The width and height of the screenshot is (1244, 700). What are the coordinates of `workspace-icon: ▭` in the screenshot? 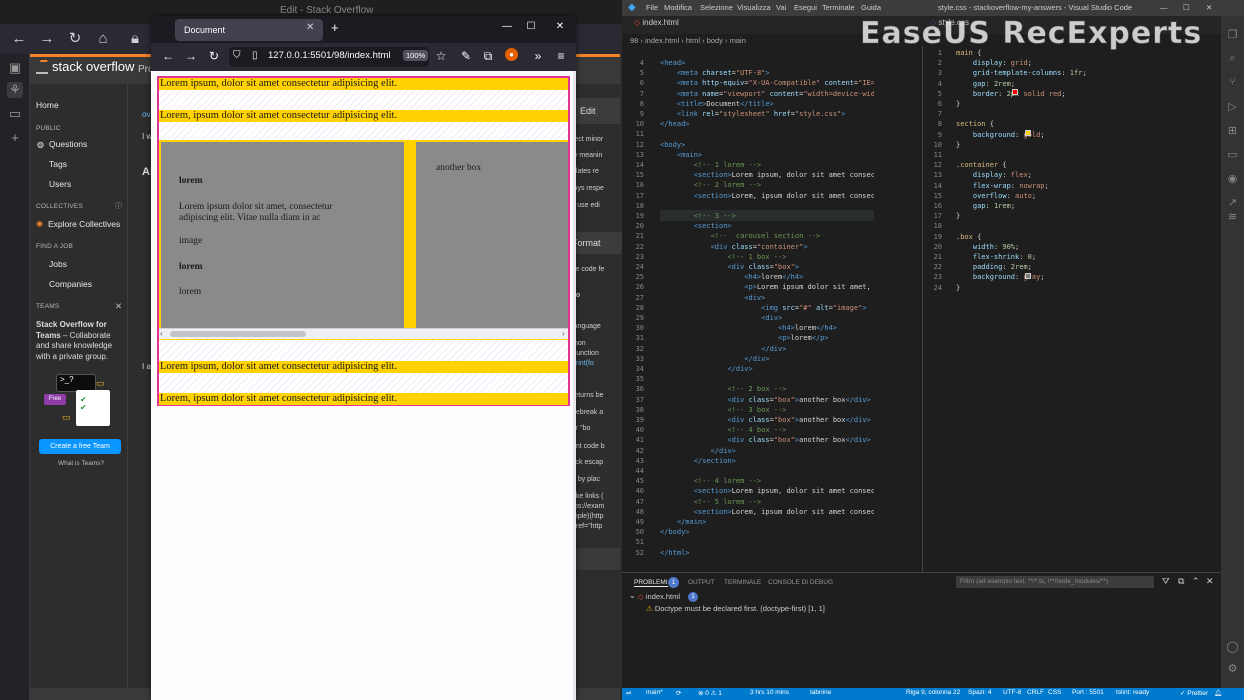 It's located at (15, 114).